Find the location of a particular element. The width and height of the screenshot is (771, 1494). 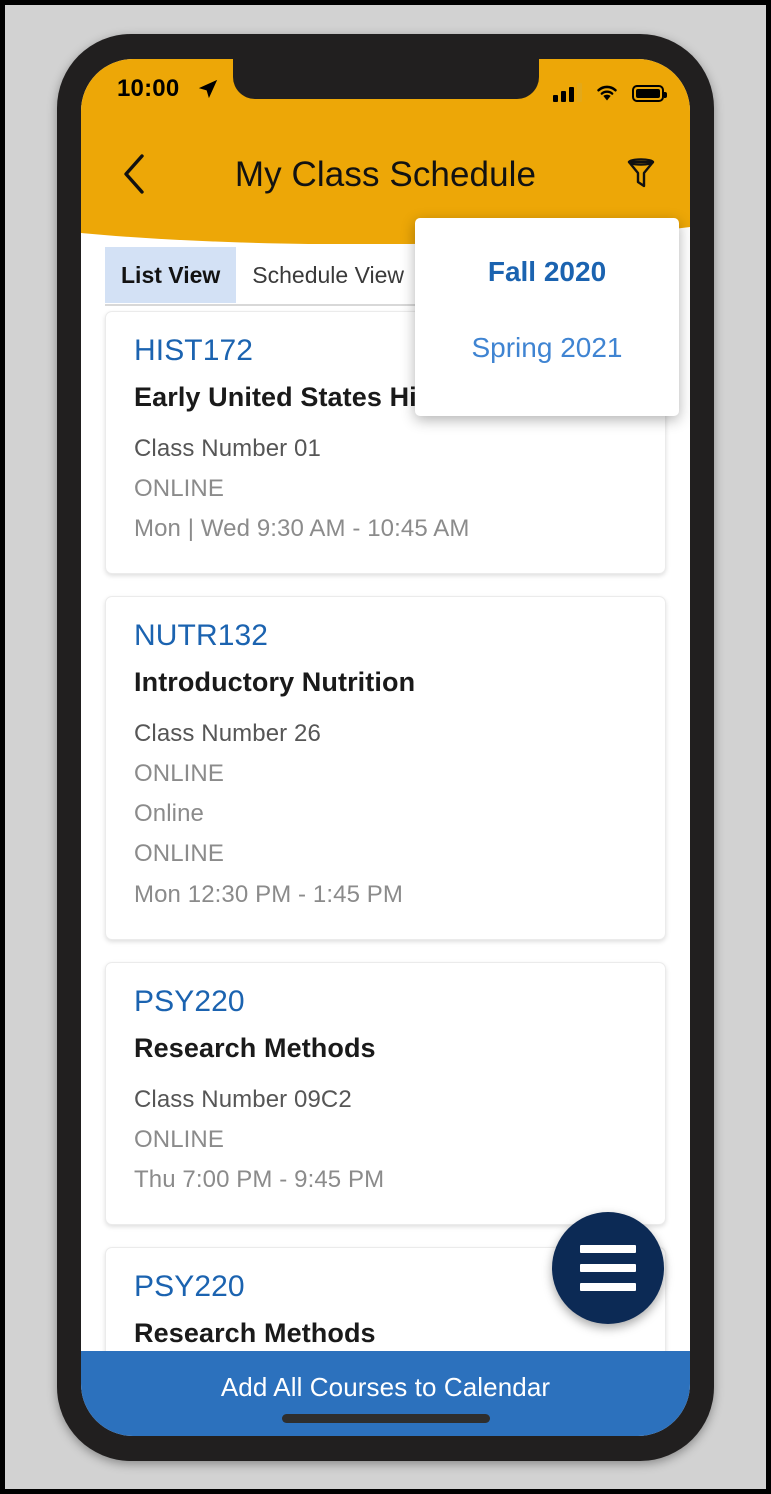

course-title: Introductory Nutrition is located at coordinates (275, 682).